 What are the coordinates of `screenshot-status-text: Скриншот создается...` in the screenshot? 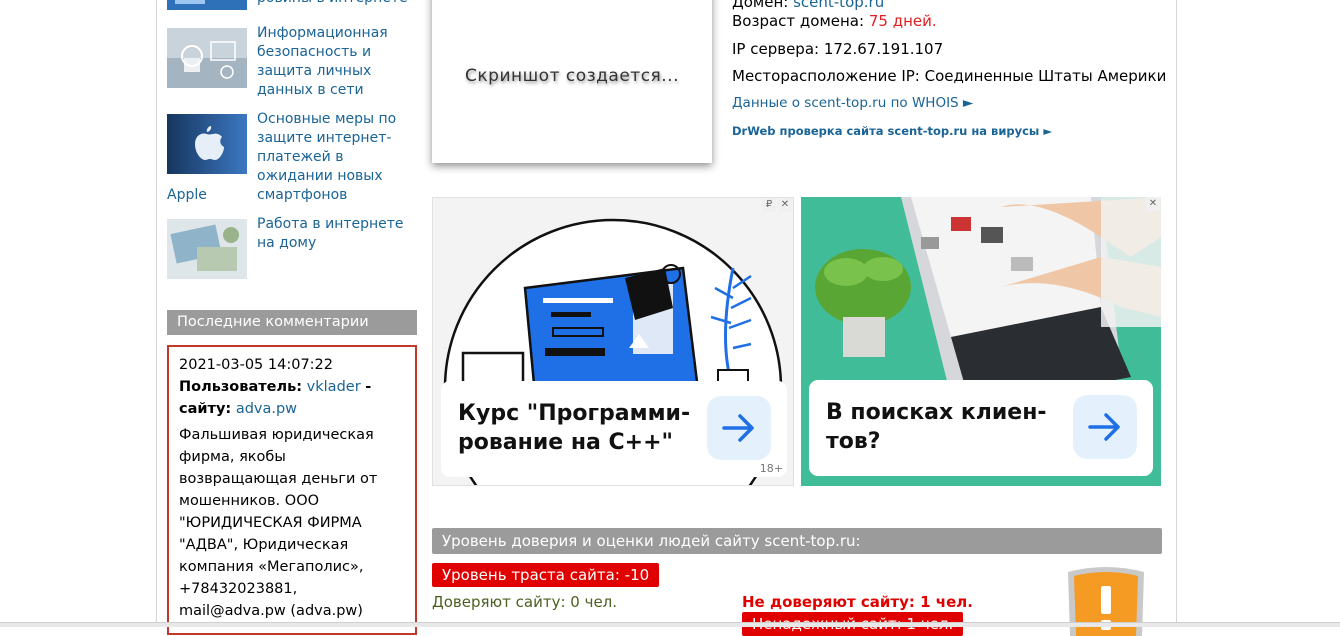 It's located at (572, 76).